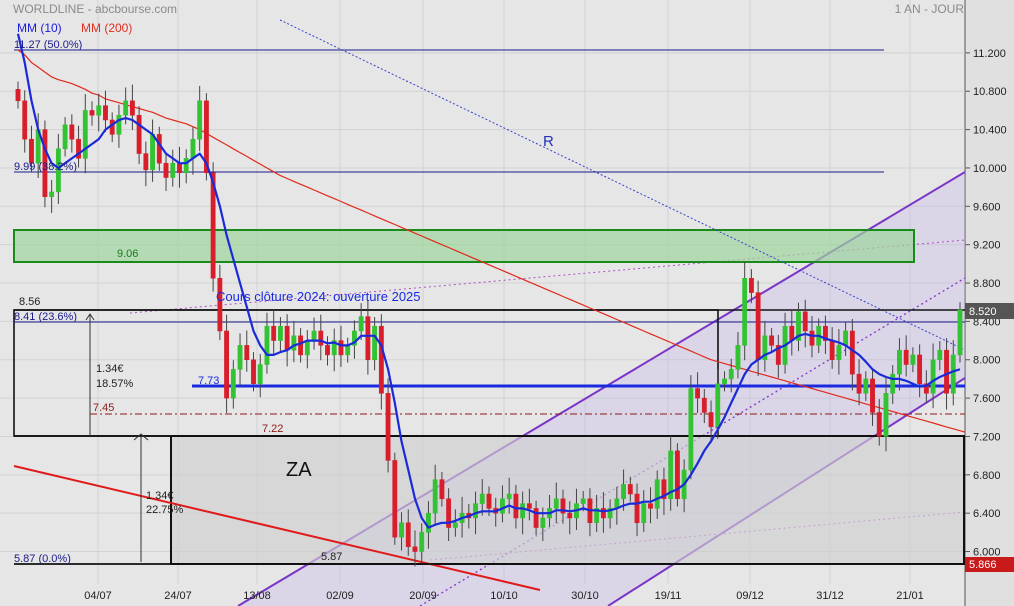 This screenshot has height=606, width=1014. I want to click on y-tick-label: 6.000, so click(987, 553).